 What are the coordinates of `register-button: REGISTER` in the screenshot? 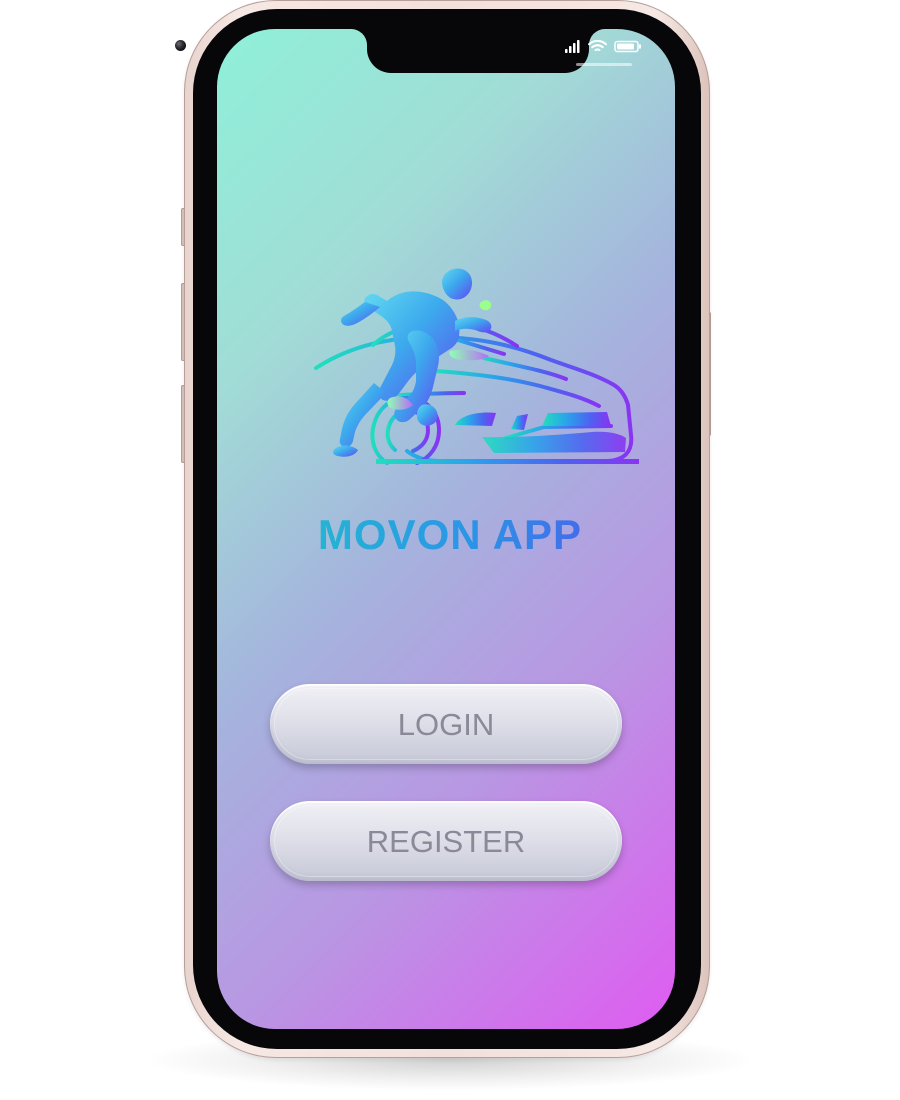 It's located at (446, 841).